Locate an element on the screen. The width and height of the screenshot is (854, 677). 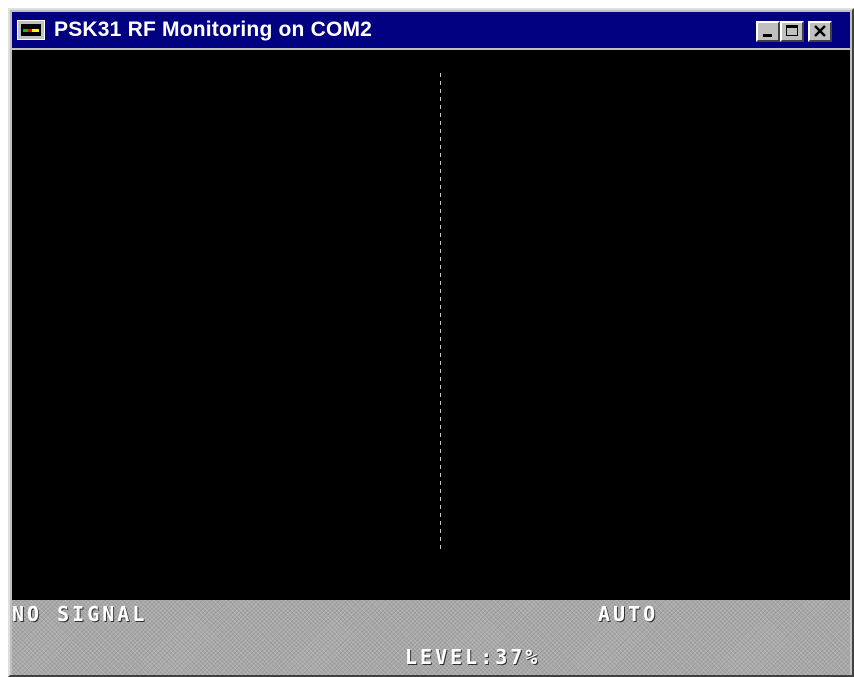
close-button is located at coordinates (820, 31).